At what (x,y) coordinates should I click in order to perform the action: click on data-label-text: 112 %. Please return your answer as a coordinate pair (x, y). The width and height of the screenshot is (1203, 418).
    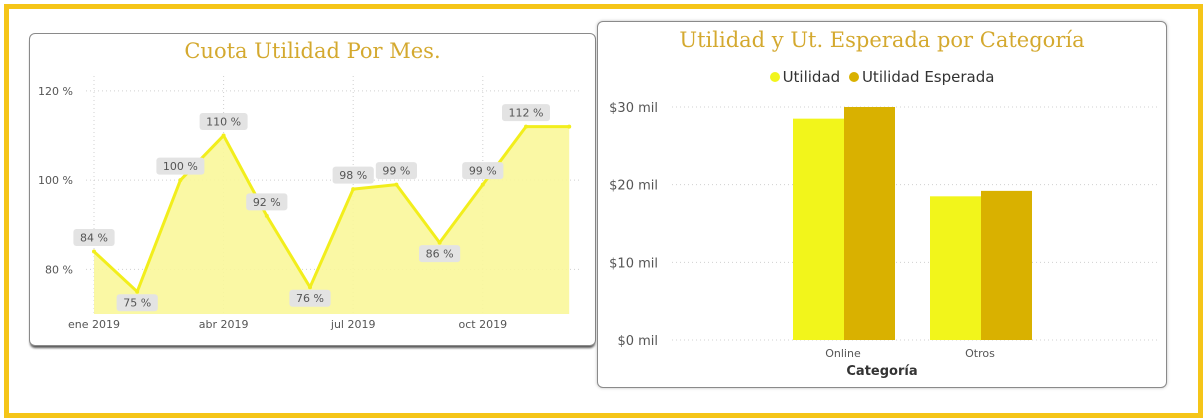
    Looking at the image, I should click on (526, 113).